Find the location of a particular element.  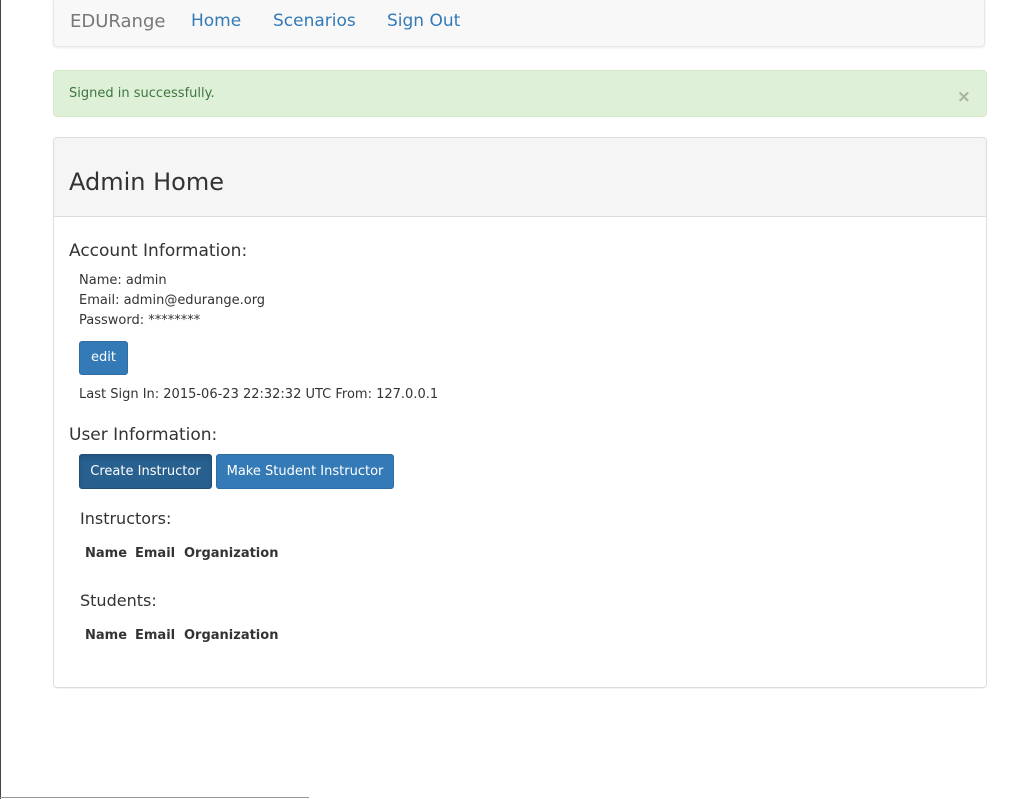

account-info-heading: Account Information: is located at coordinates (158, 251).